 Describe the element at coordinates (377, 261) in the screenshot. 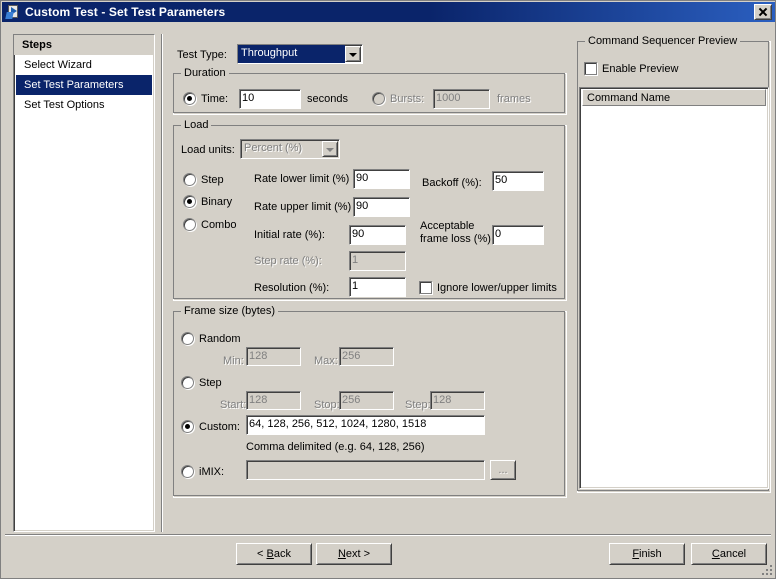

I see `step-rate-input: 1` at that location.